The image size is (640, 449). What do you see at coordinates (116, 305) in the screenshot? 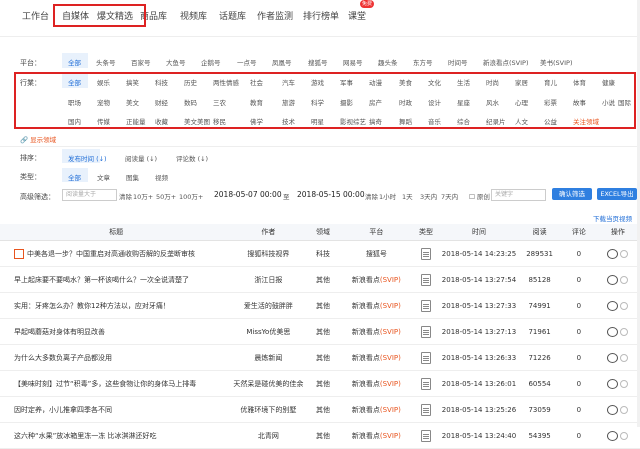
I see `article-title: 实用：牙疼怎么办？教你12种方法以，应对牙痛！` at bounding box center [116, 305].